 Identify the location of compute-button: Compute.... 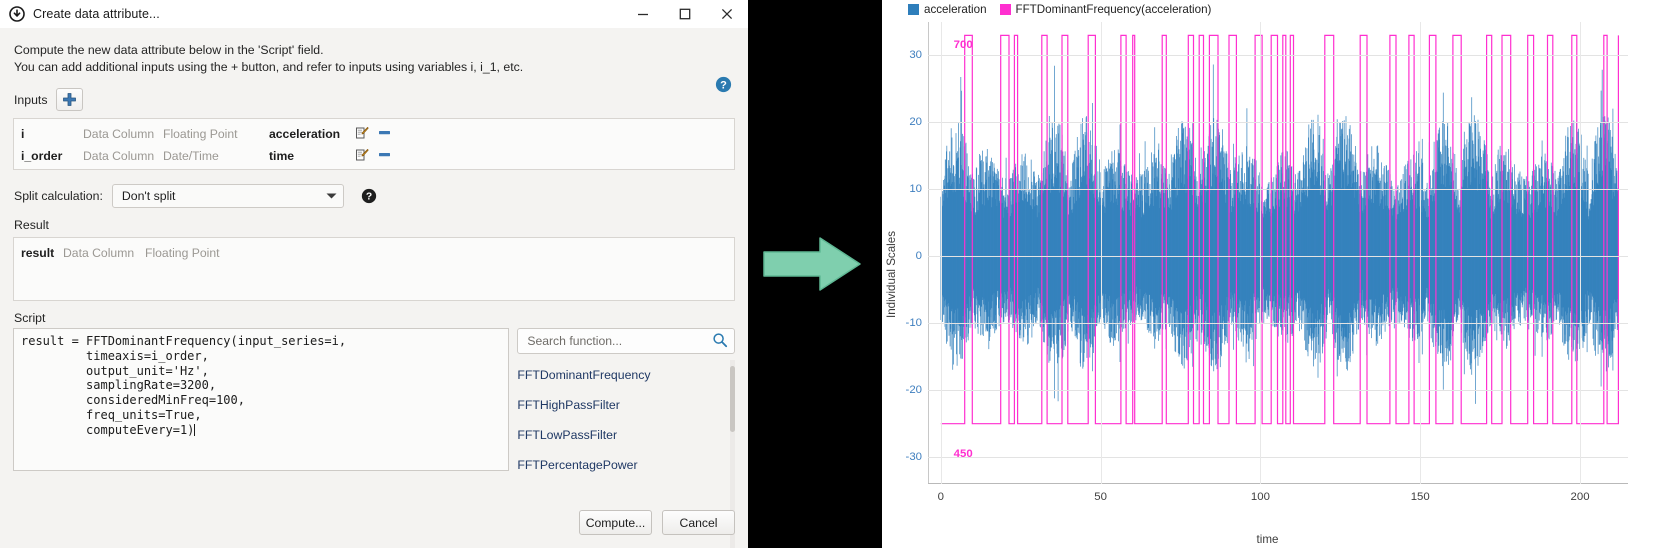
(615, 522).